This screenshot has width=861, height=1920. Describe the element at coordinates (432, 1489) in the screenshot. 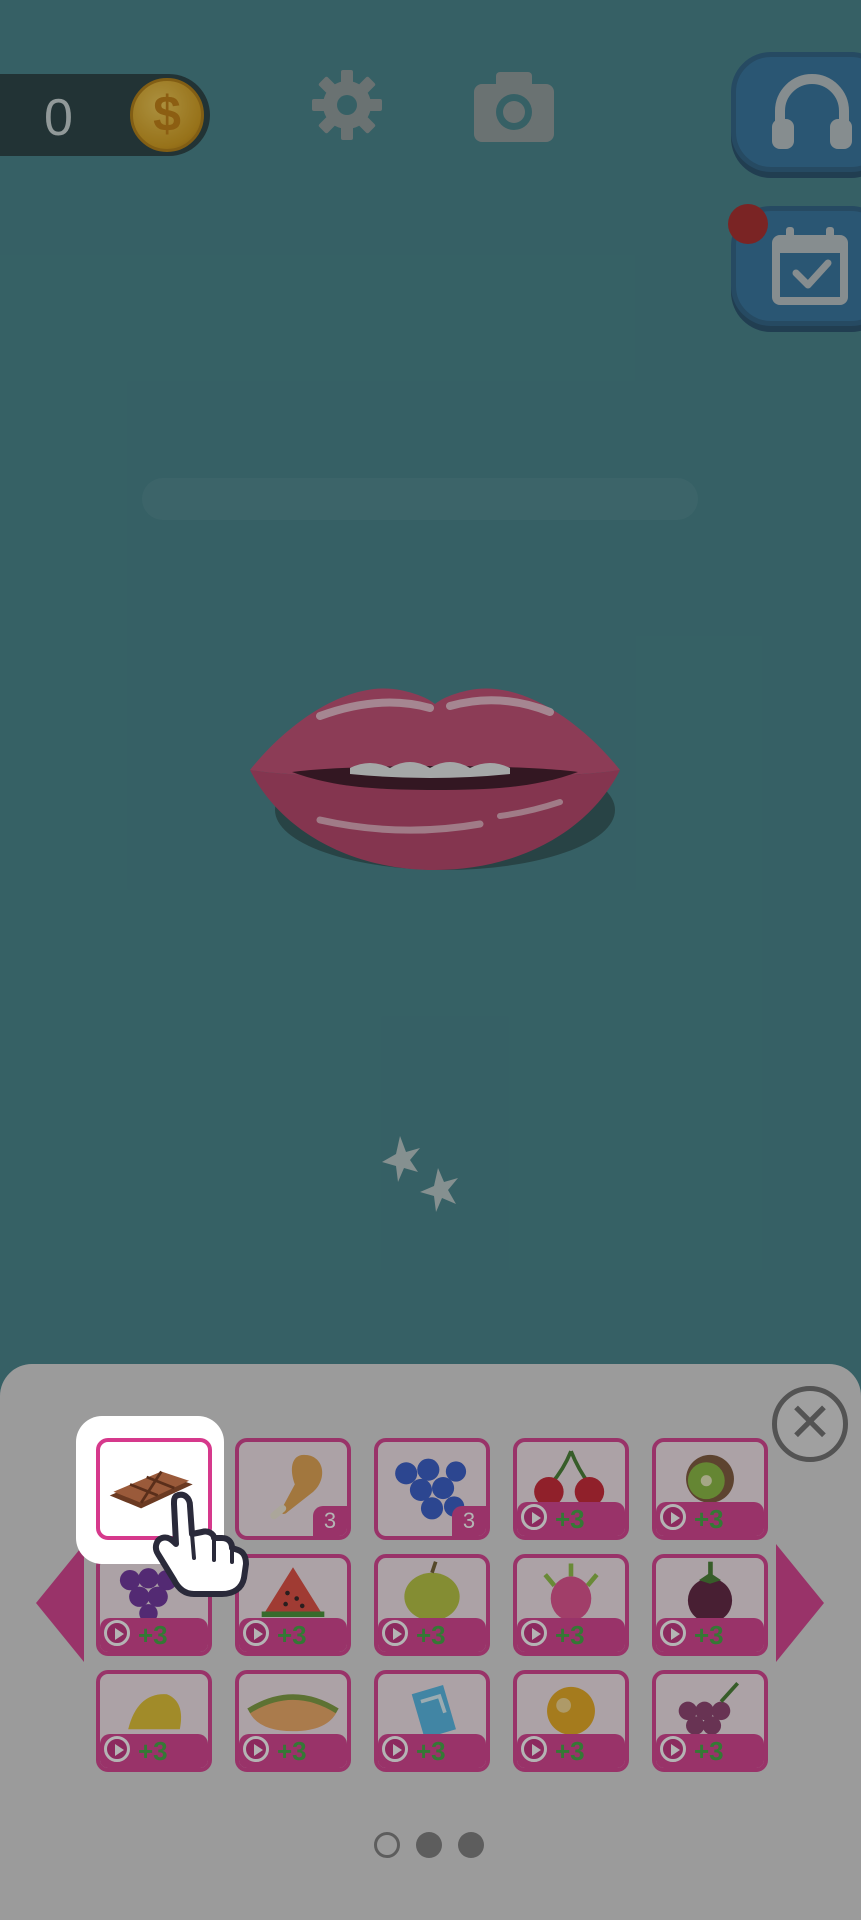

I see `food-item-blueberries: 3` at that location.